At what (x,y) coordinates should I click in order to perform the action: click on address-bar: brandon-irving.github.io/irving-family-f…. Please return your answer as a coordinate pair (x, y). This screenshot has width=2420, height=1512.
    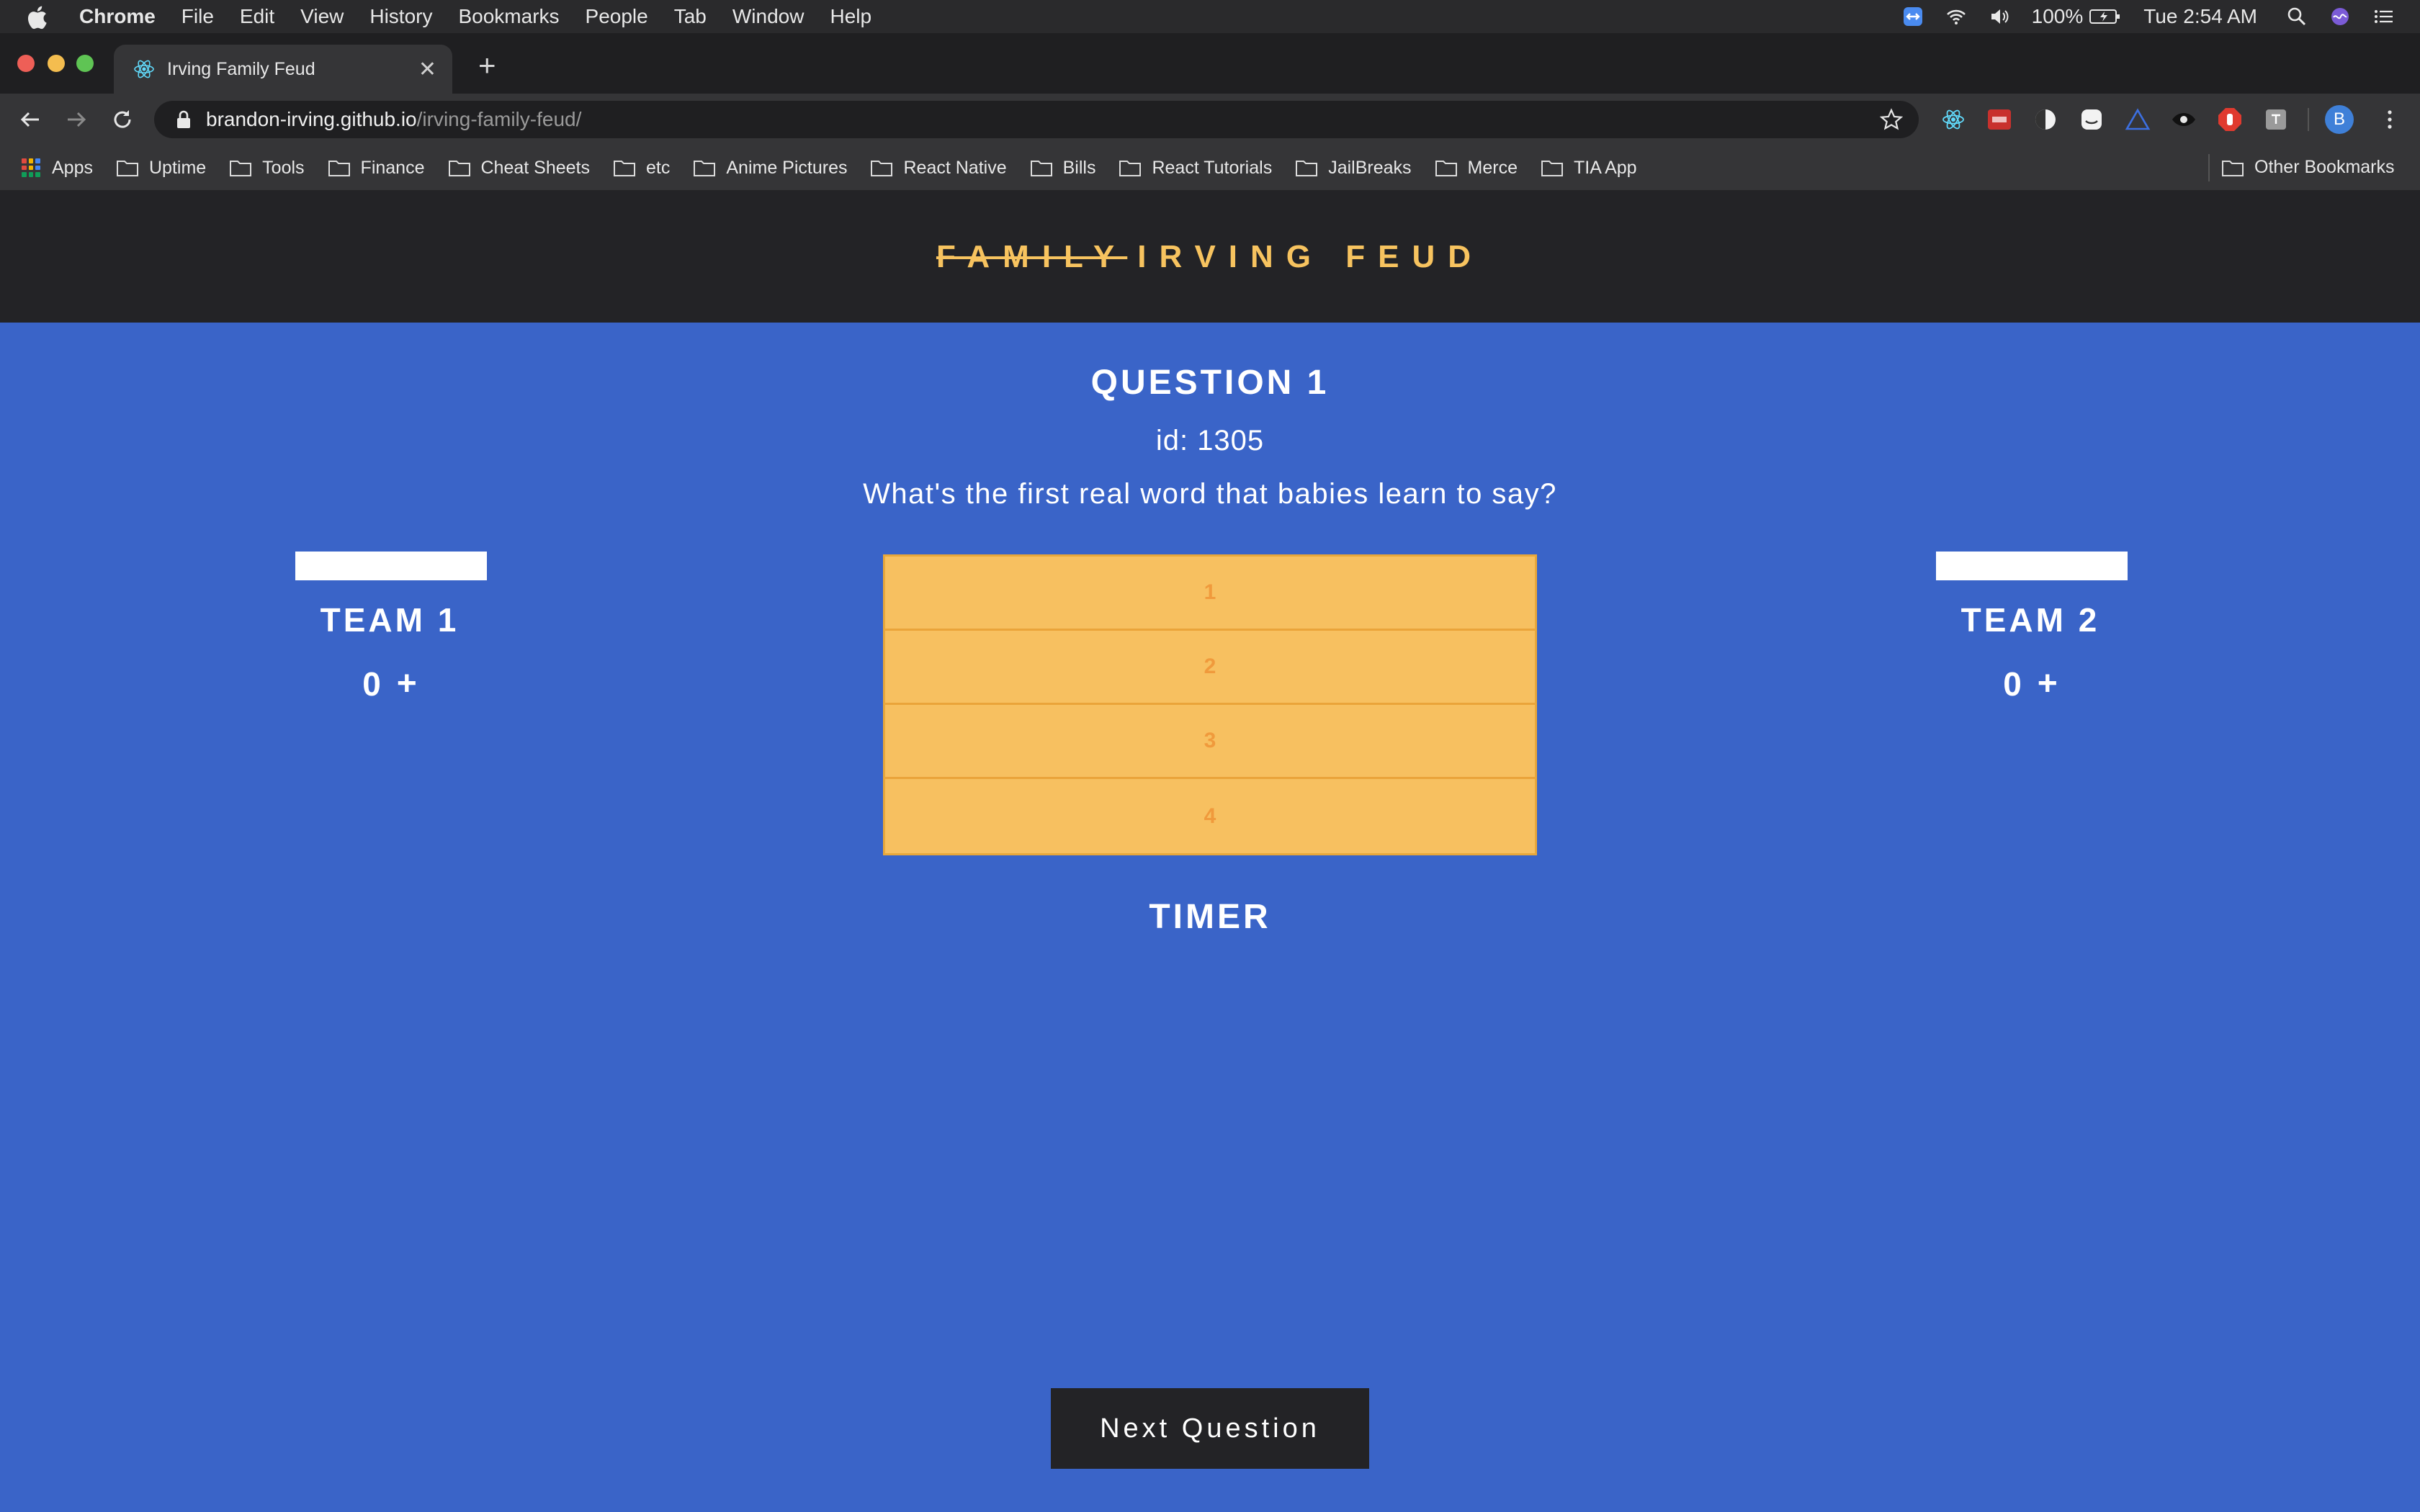
    Looking at the image, I should click on (1036, 119).